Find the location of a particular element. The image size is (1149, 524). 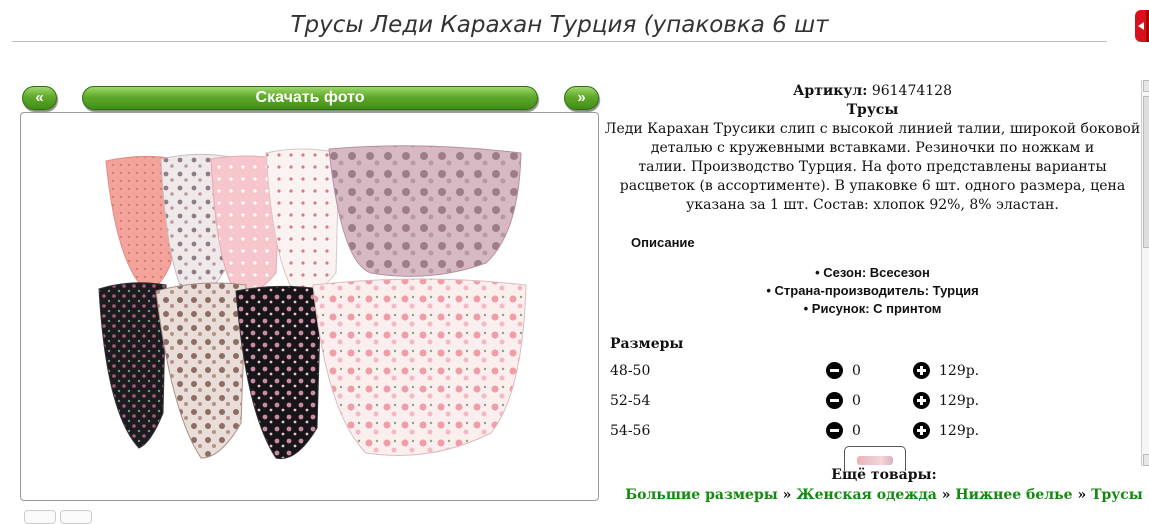

more-products-label: Ещё товары: is located at coordinates (884, 475).